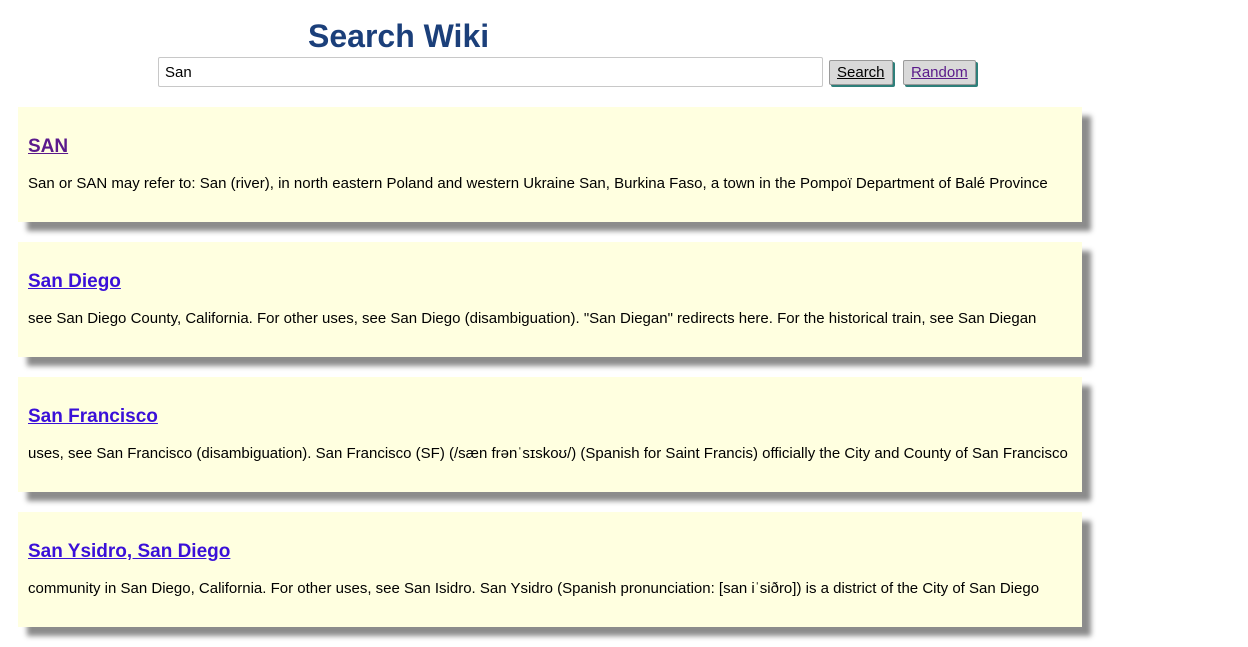 The width and height of the screenshot is (1248, 647). Describe the element at coordinates (129, 552) in the screenshot. I see `result-title-link: San Ysidro, San Diego` at that location.